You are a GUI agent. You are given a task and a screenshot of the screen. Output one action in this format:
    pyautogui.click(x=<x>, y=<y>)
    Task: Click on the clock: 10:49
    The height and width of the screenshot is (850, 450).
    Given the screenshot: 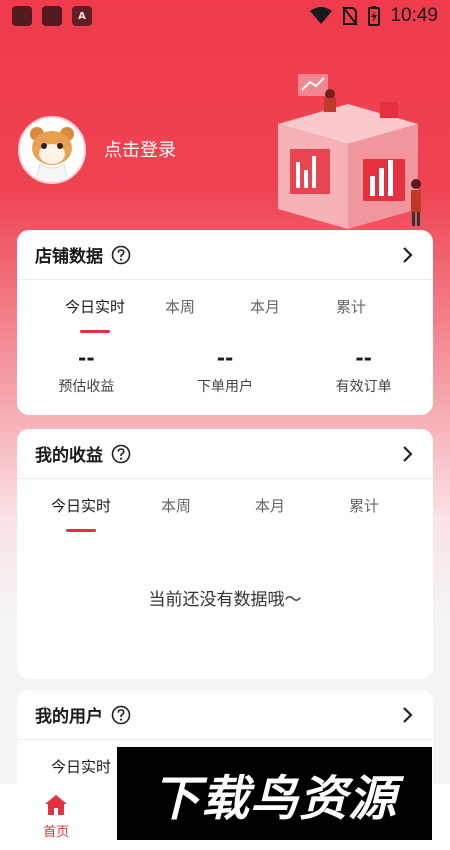 What is the action you would take?
    pyautogui.click(x=414, y=15)
    